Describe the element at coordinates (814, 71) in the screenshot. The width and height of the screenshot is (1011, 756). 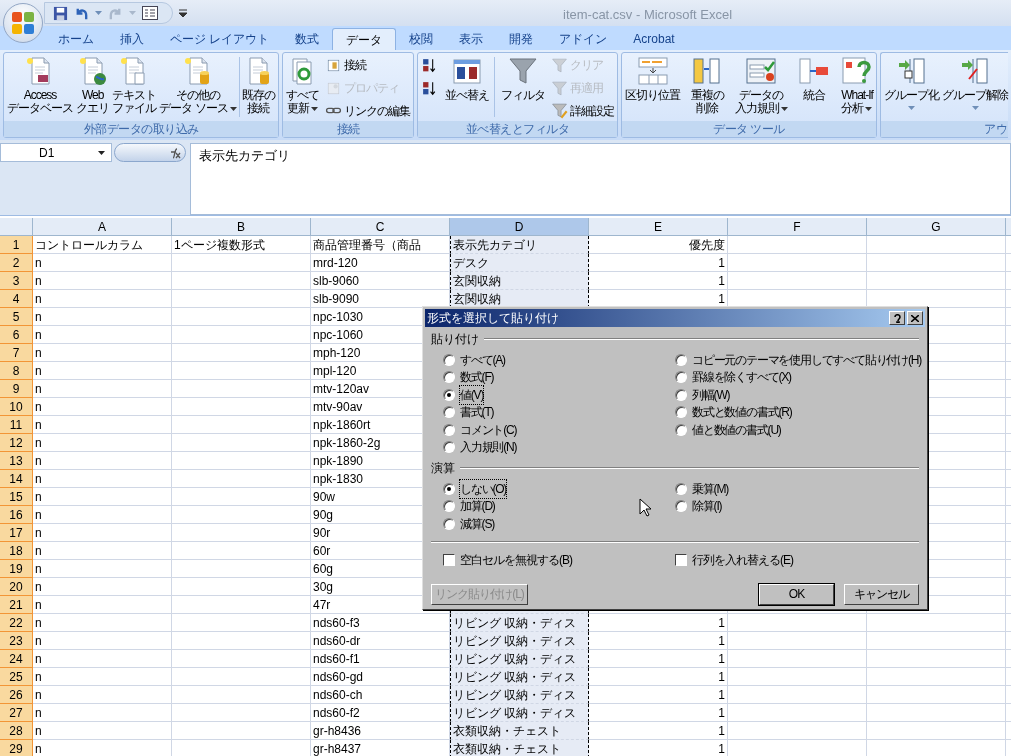
I see `consolidate-icon` at that location.